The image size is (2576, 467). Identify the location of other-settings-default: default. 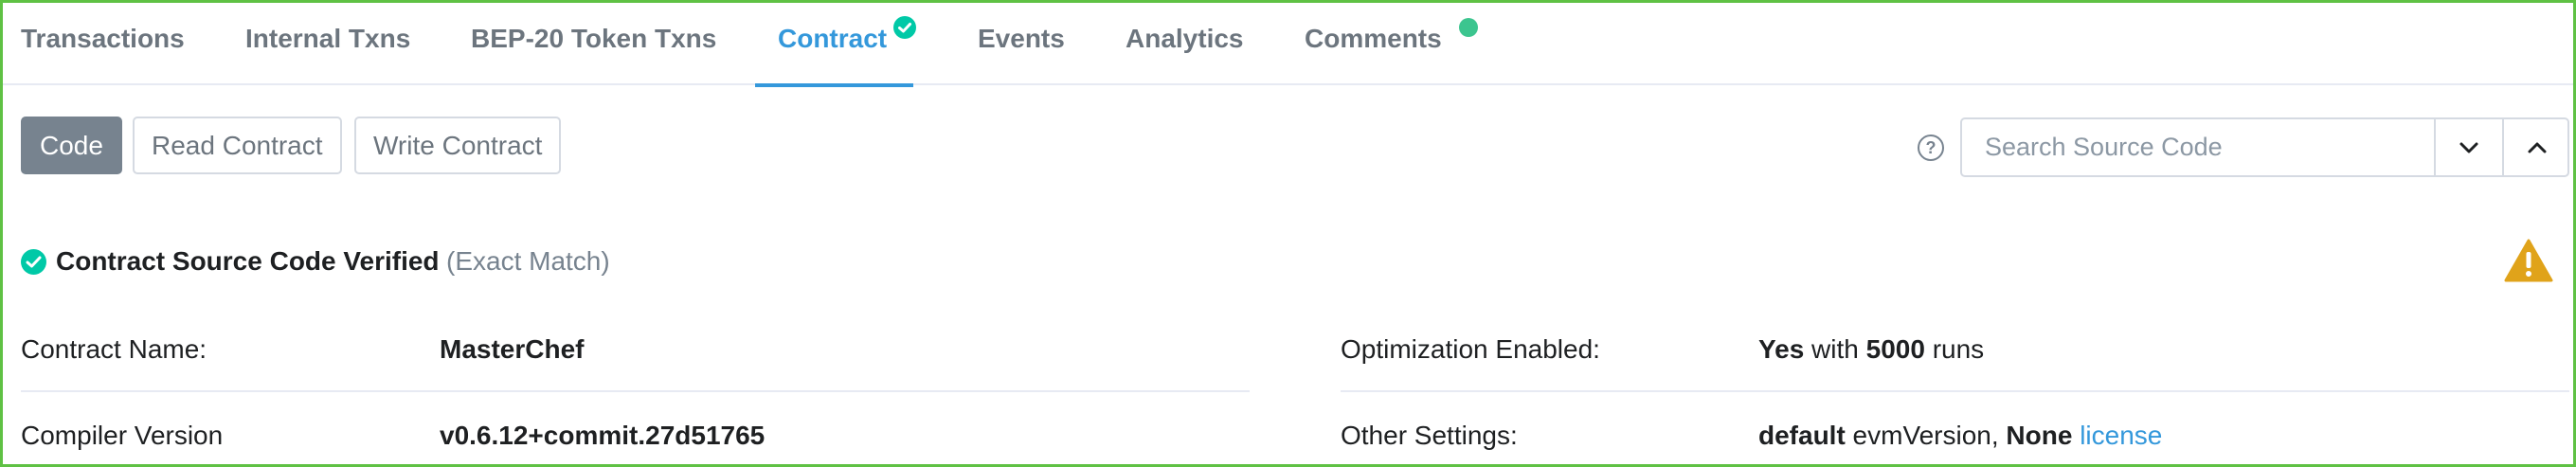
(1802, 435).